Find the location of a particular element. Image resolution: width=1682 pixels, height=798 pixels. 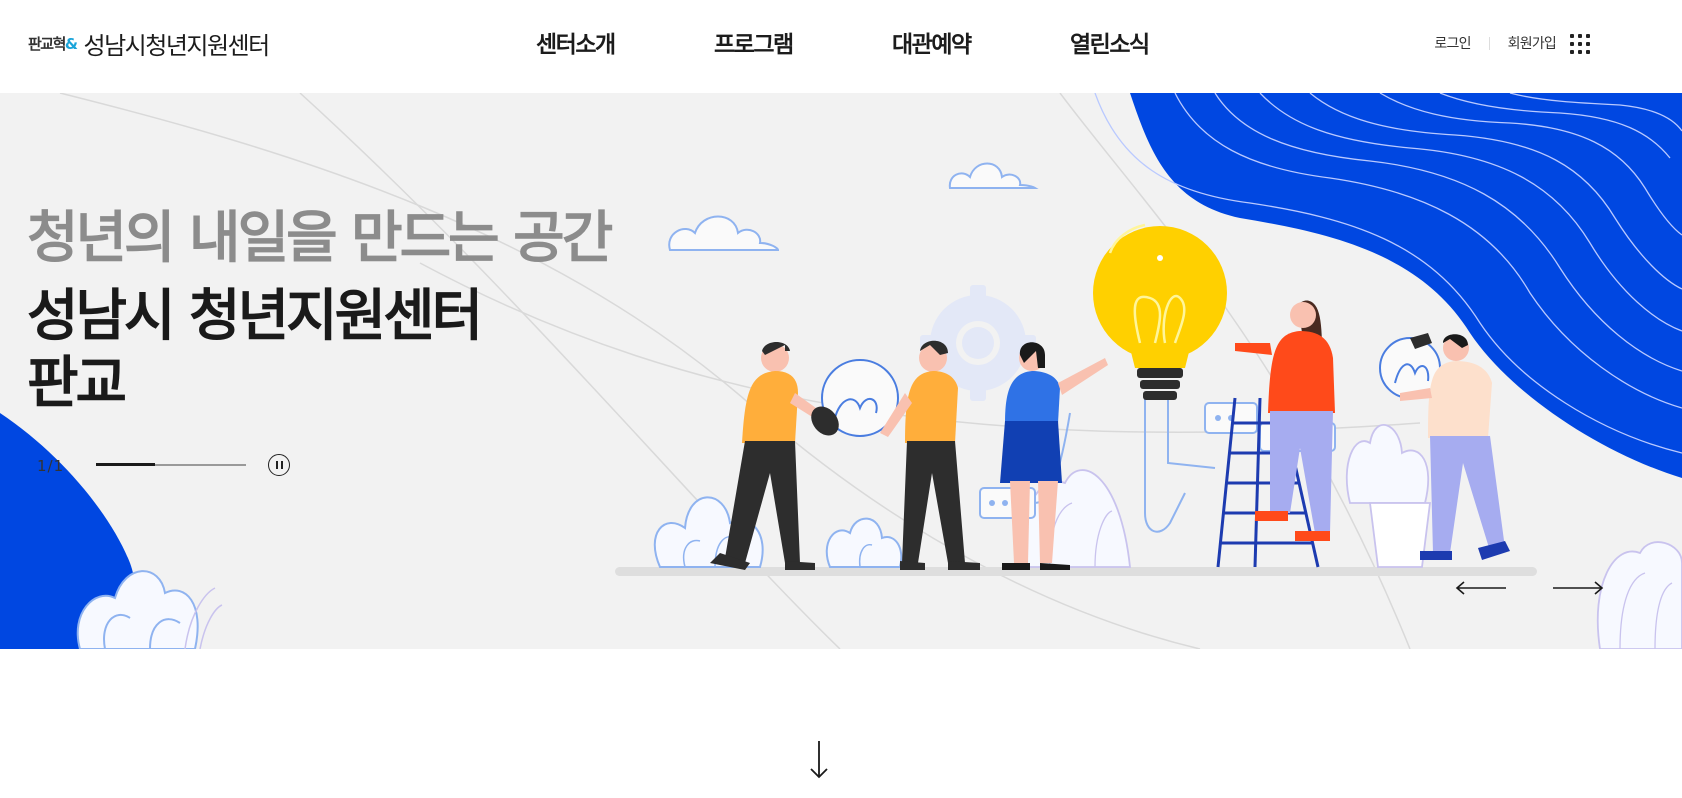

signup-link: 회원가입 is located at coordinates (1532, 43).